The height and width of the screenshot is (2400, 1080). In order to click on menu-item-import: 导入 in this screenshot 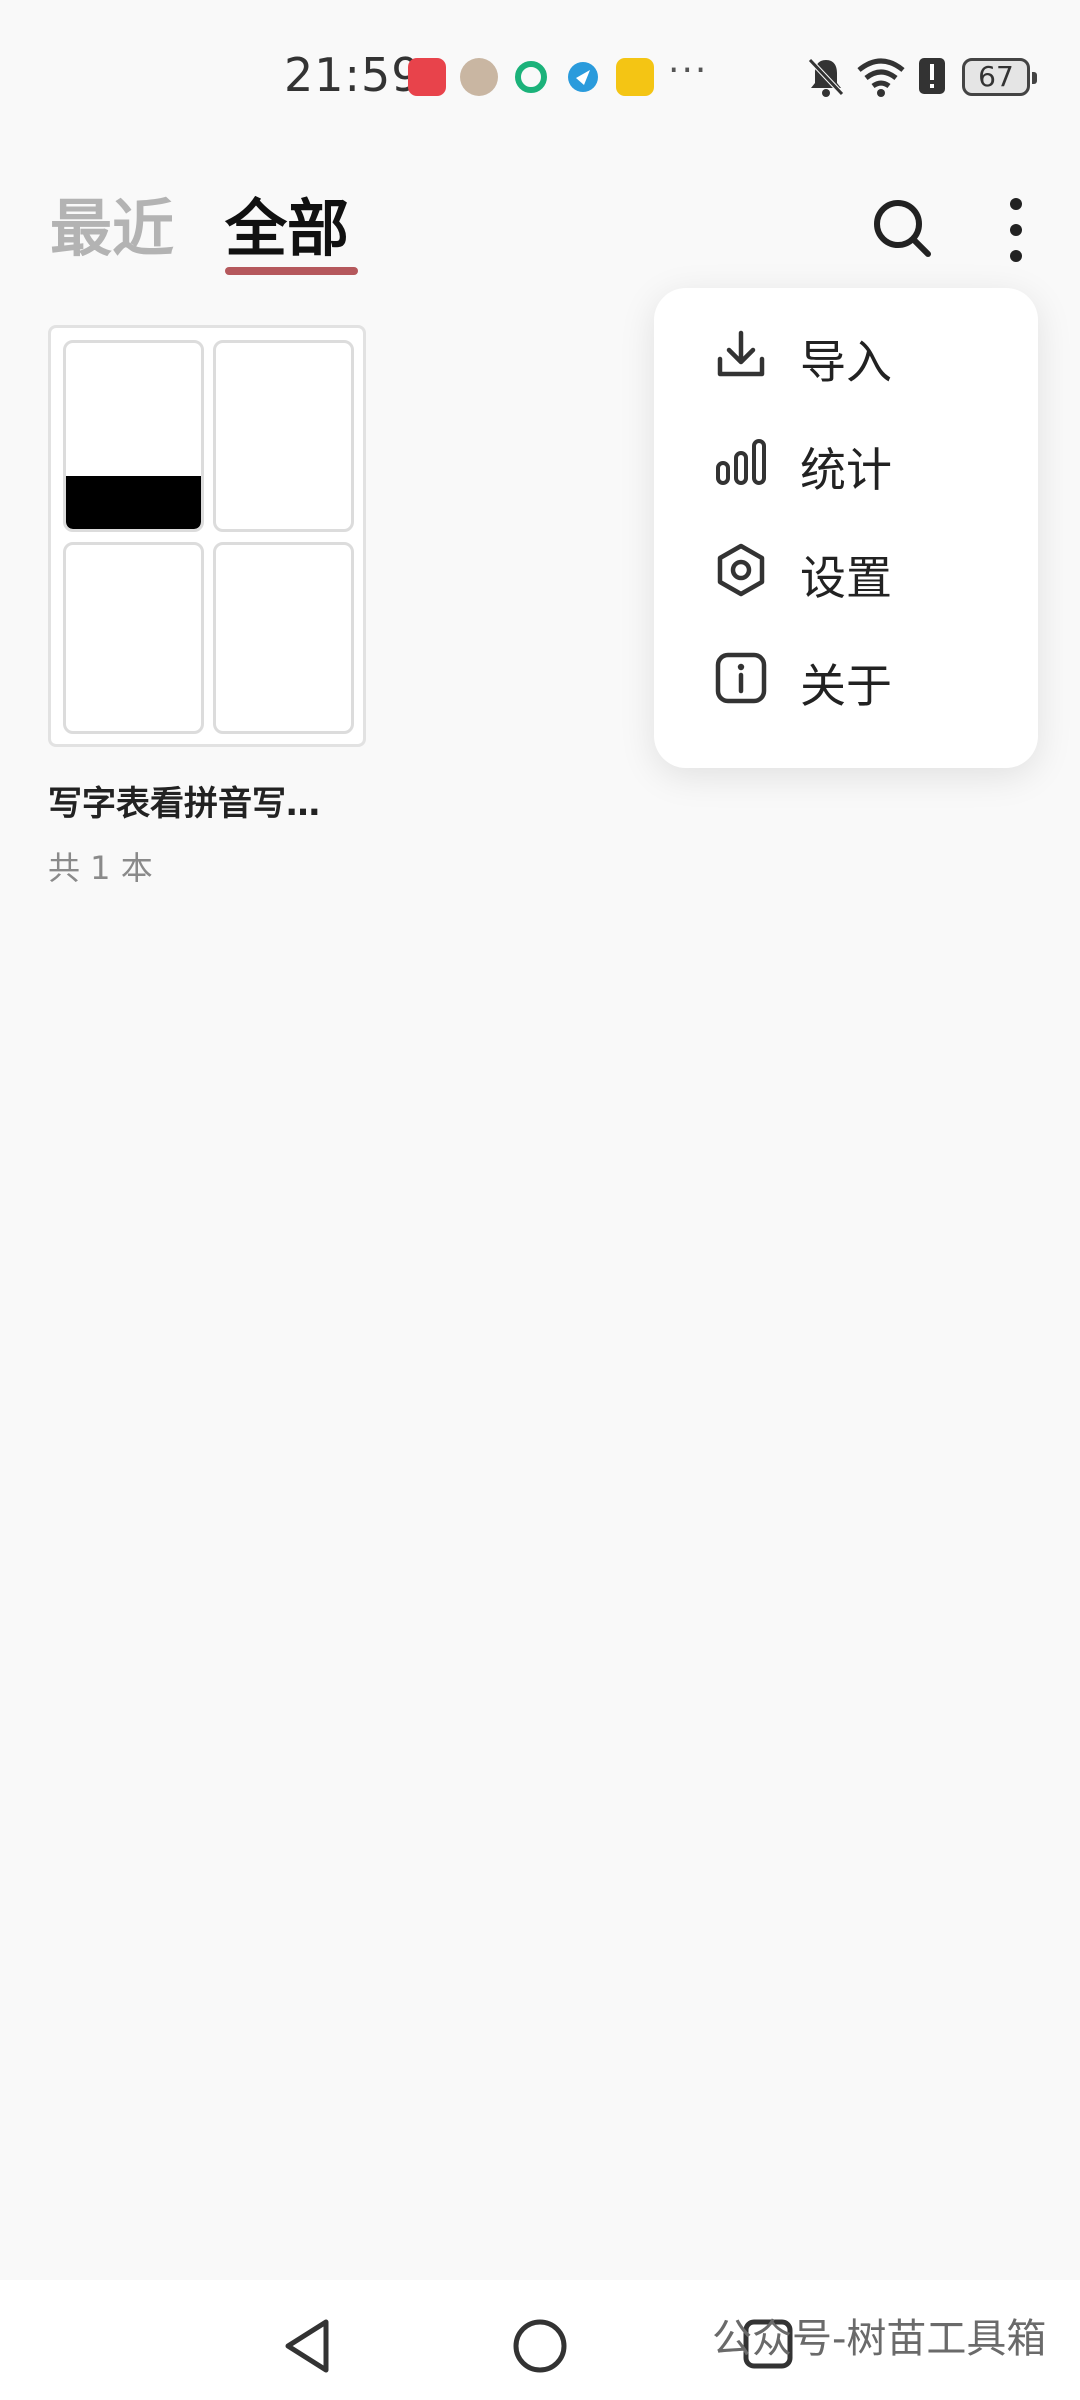, I will do `click(846, 354)`.